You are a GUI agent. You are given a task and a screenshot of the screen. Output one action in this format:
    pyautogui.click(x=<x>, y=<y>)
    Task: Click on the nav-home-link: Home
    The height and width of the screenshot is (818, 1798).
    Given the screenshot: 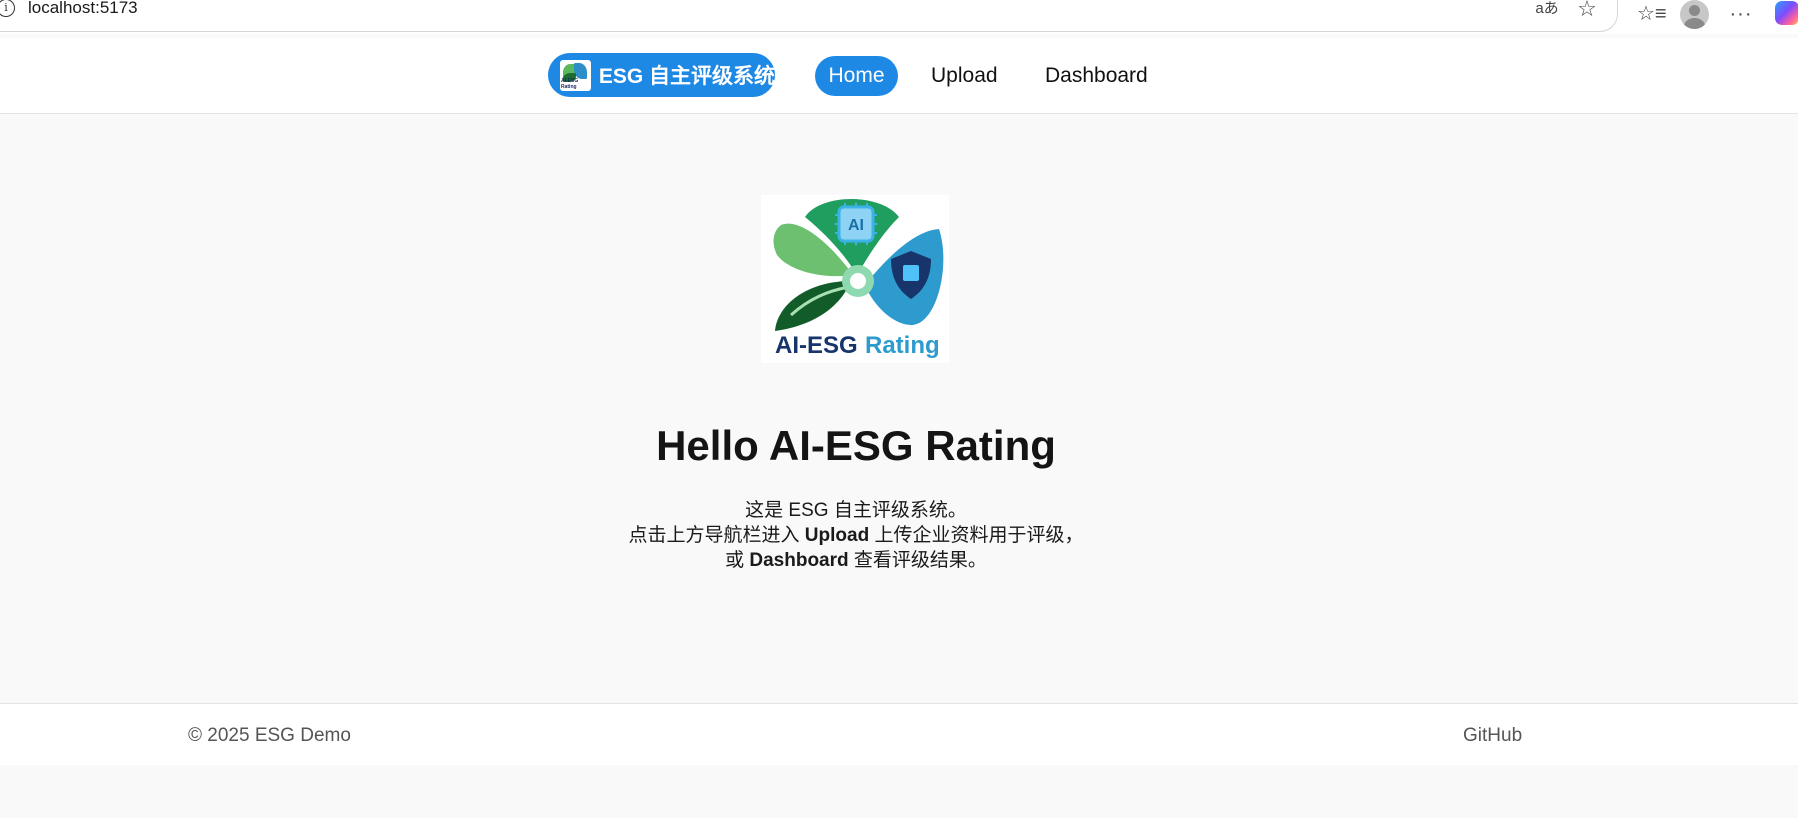 What is the action you would take?
    pyautogui.click(x=856, y=76)
    